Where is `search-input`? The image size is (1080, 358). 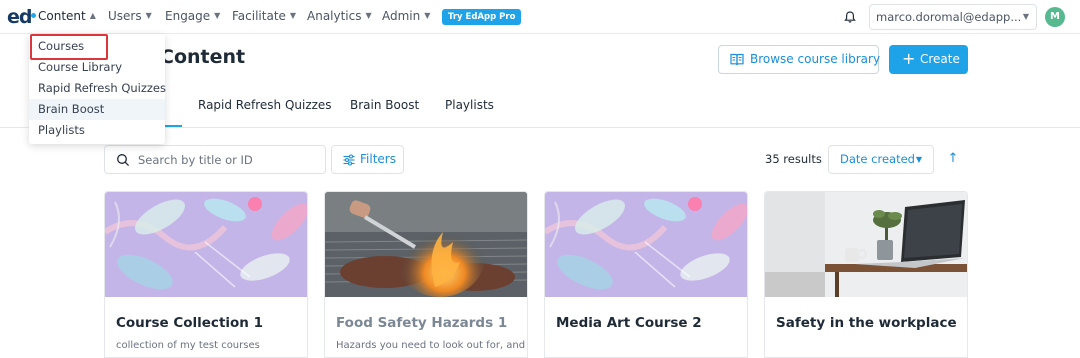 search-input is located at coordinates (228, 159).